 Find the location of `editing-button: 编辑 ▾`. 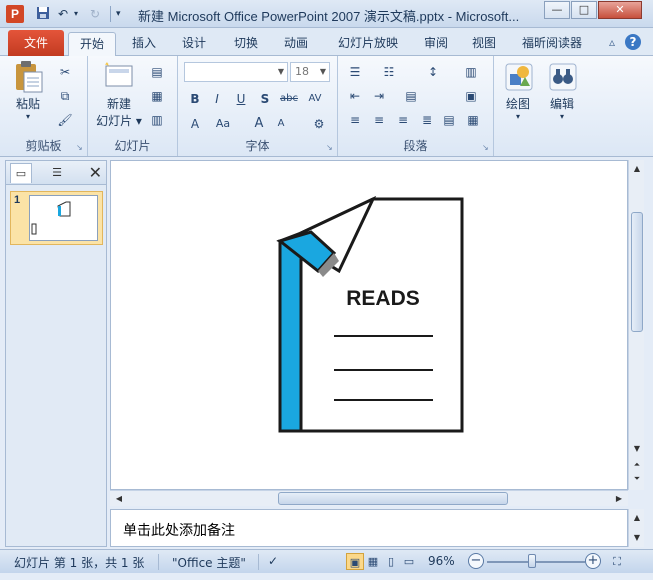

editing-button: 编辑 ▾ is located at coordinates (562, 90).